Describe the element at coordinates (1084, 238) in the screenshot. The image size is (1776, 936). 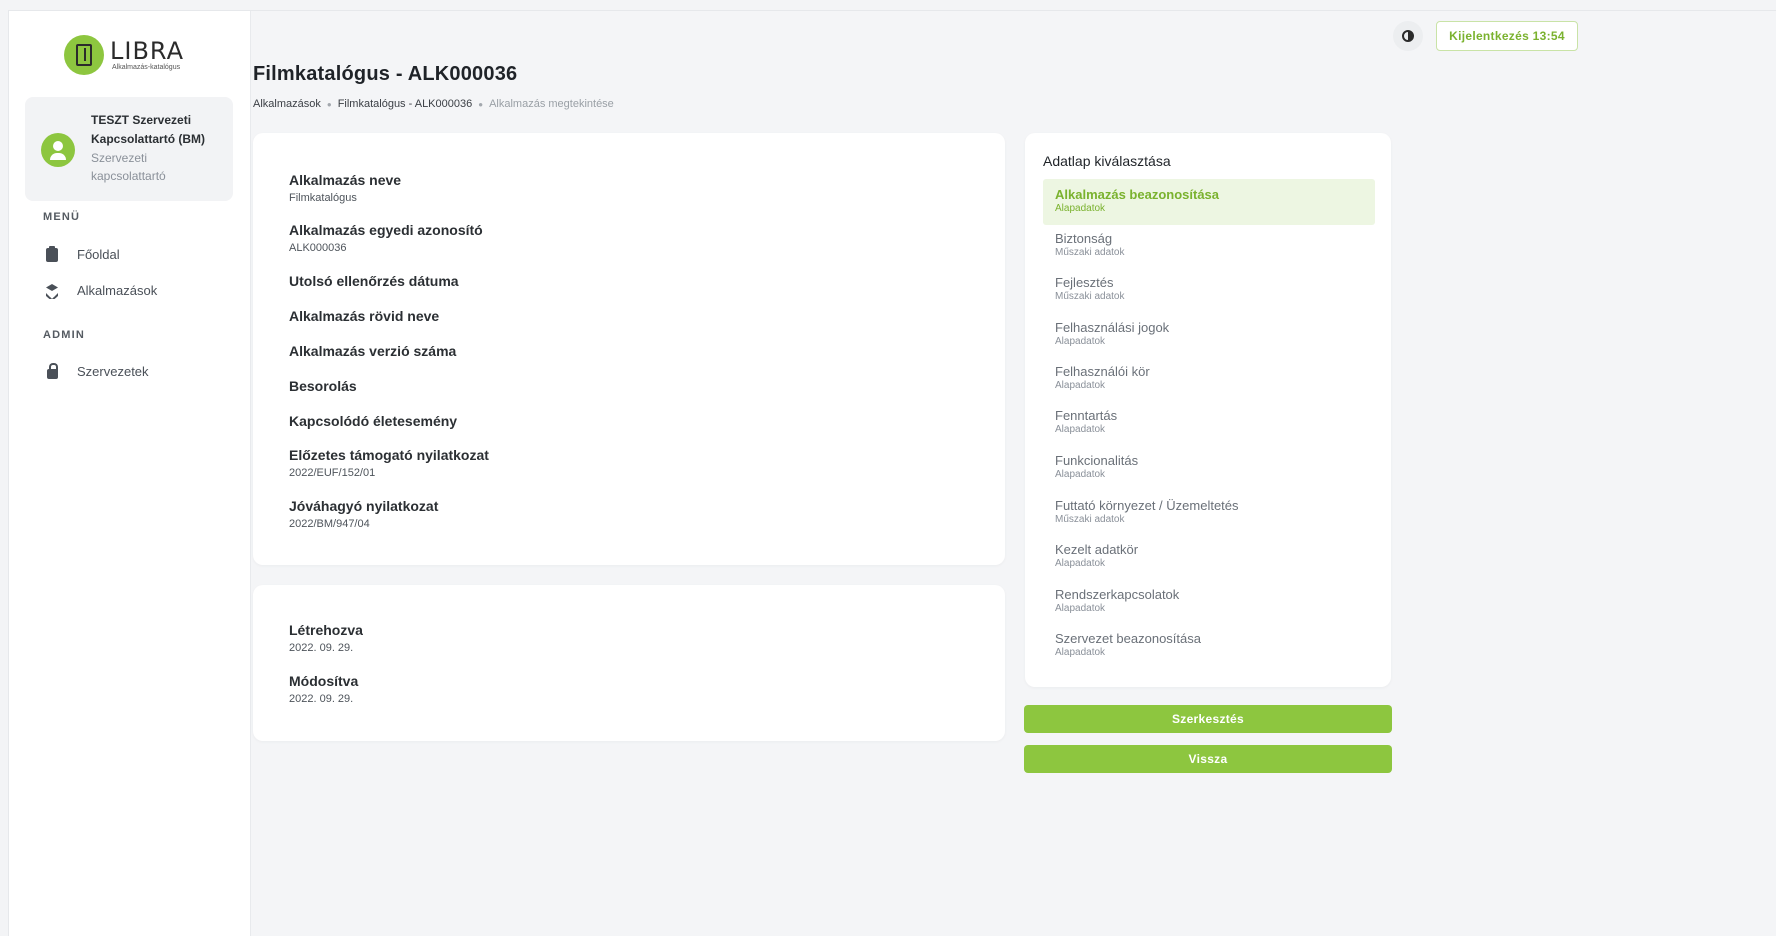
I see `datasheet-item-title: Biztonság` at that location.